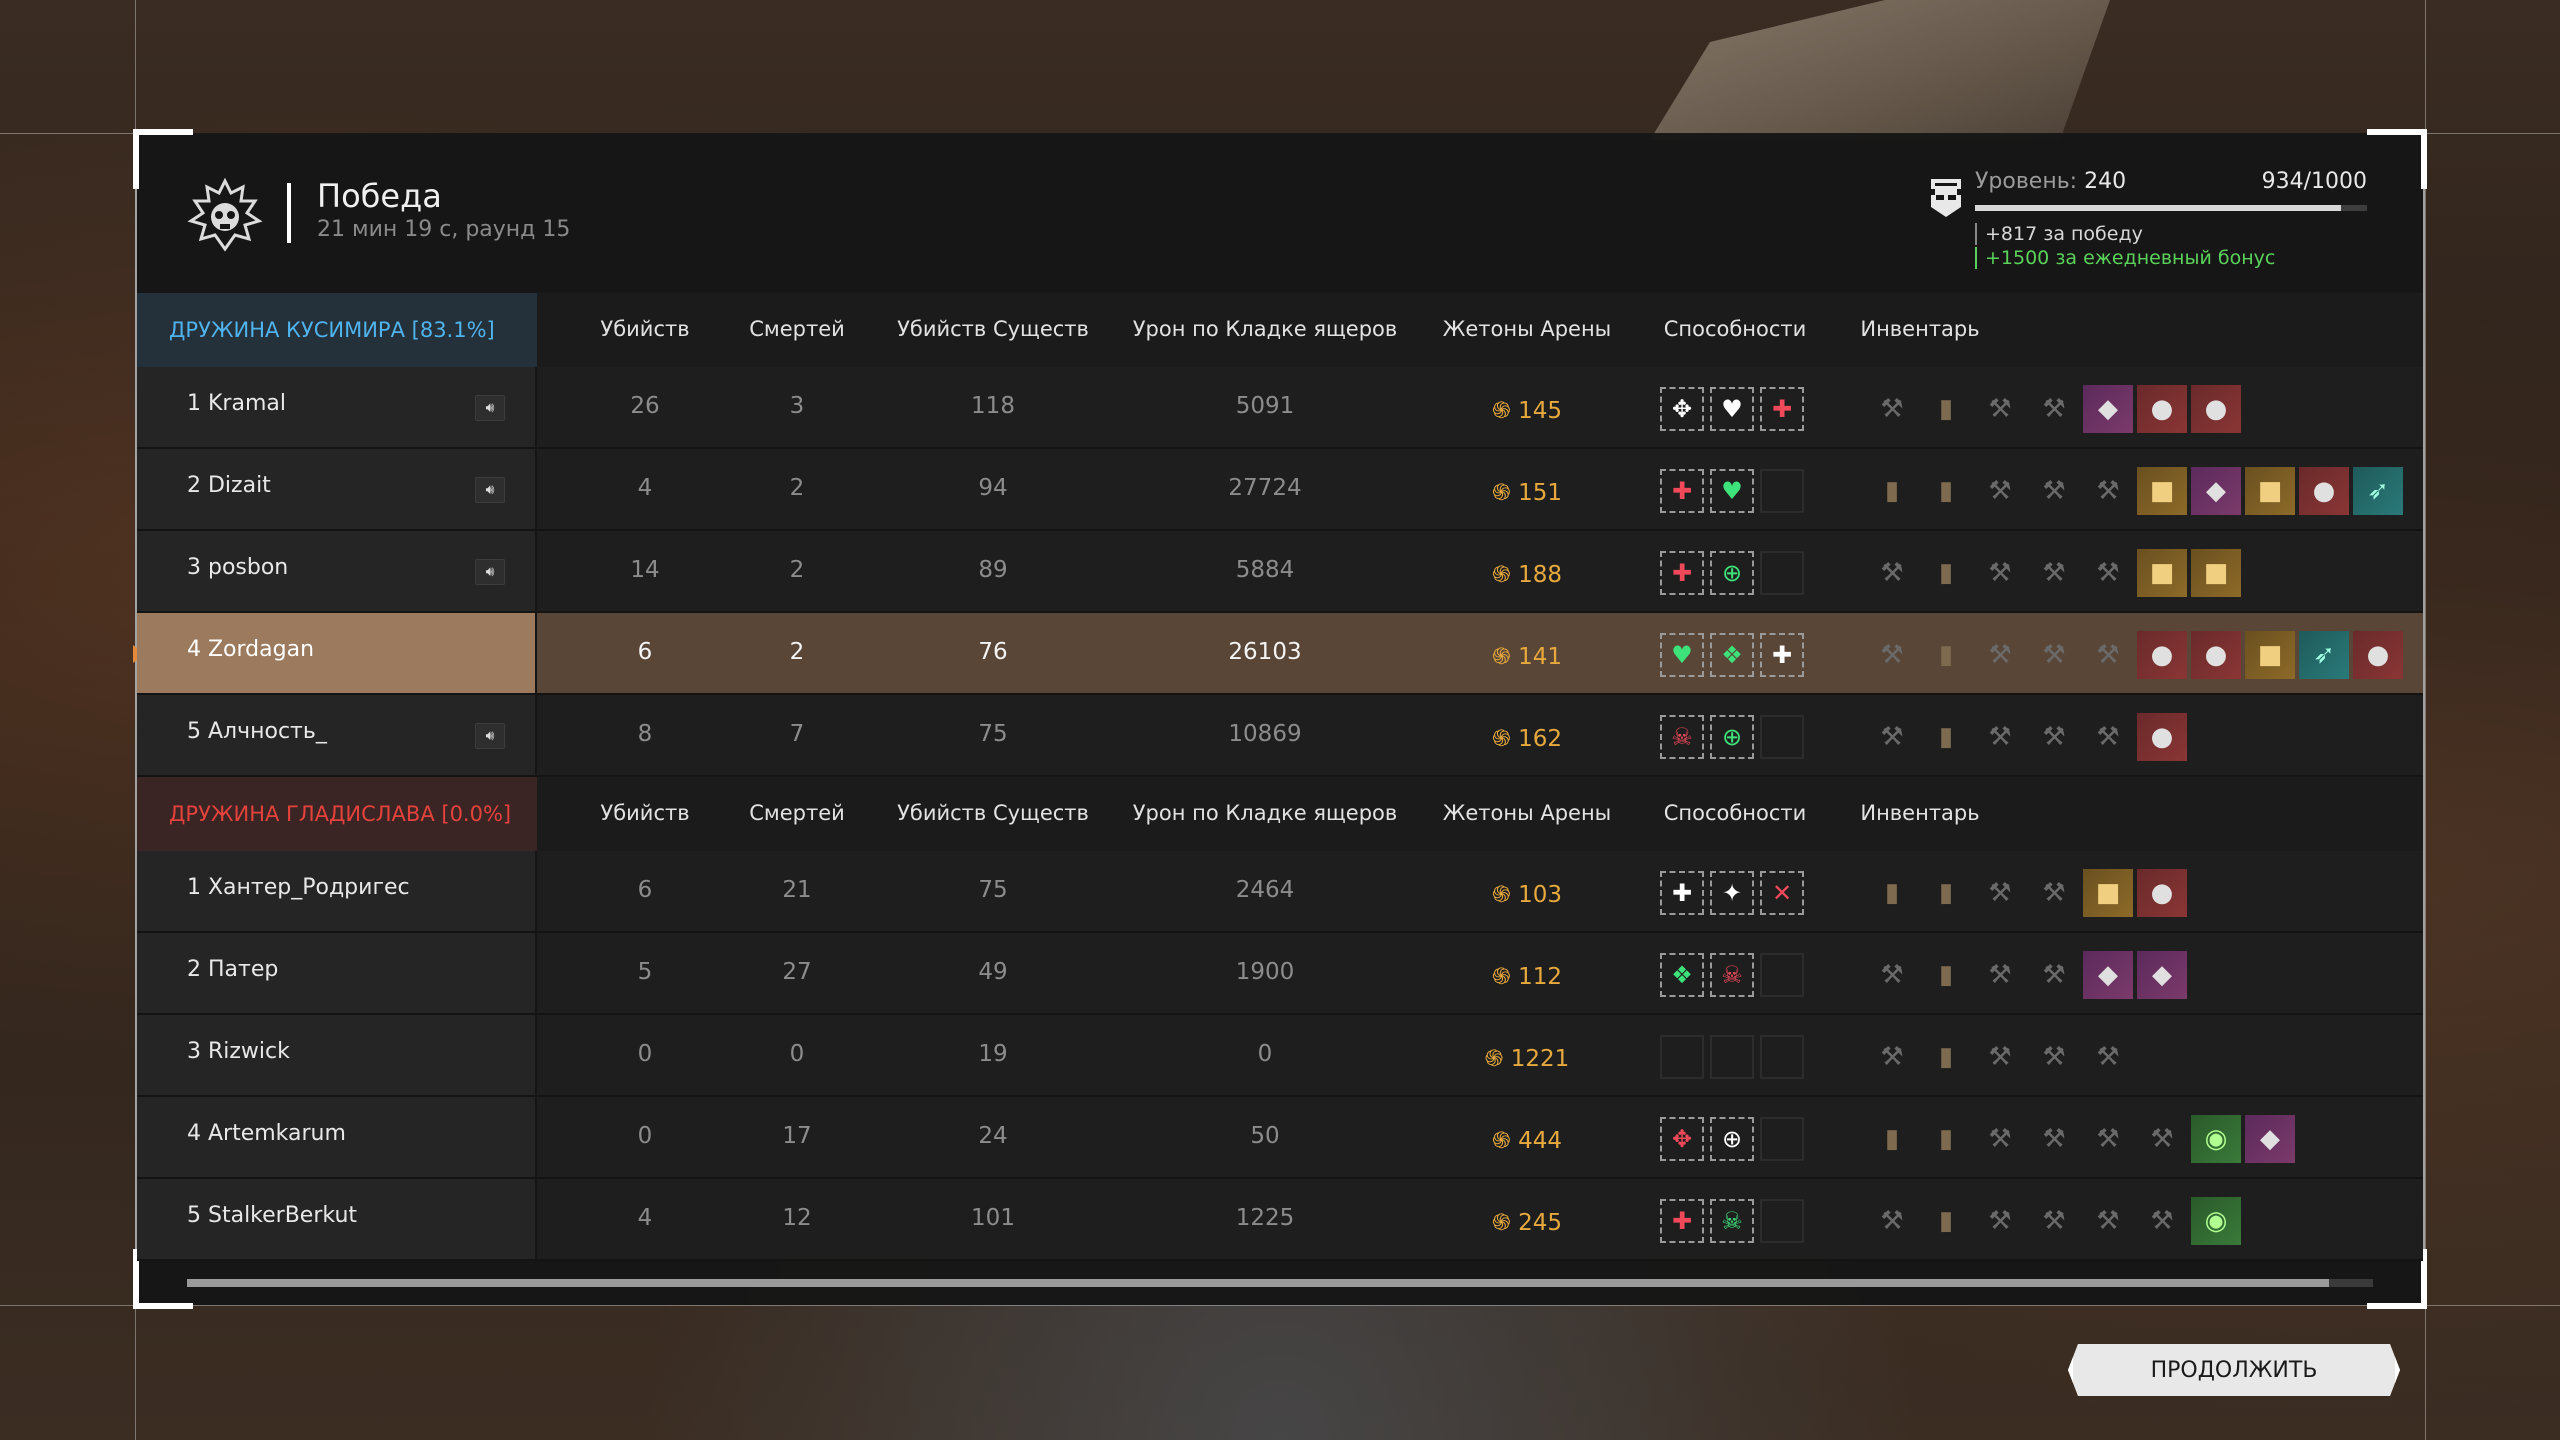 This screenshot has height=1440, width=2560. I want to click on player-row: 3 Rizwick 0 0 19 0 ֍ 1221 ⚒ ▮ ⚒ ⚒ ⚒, so click(1280, 1056).